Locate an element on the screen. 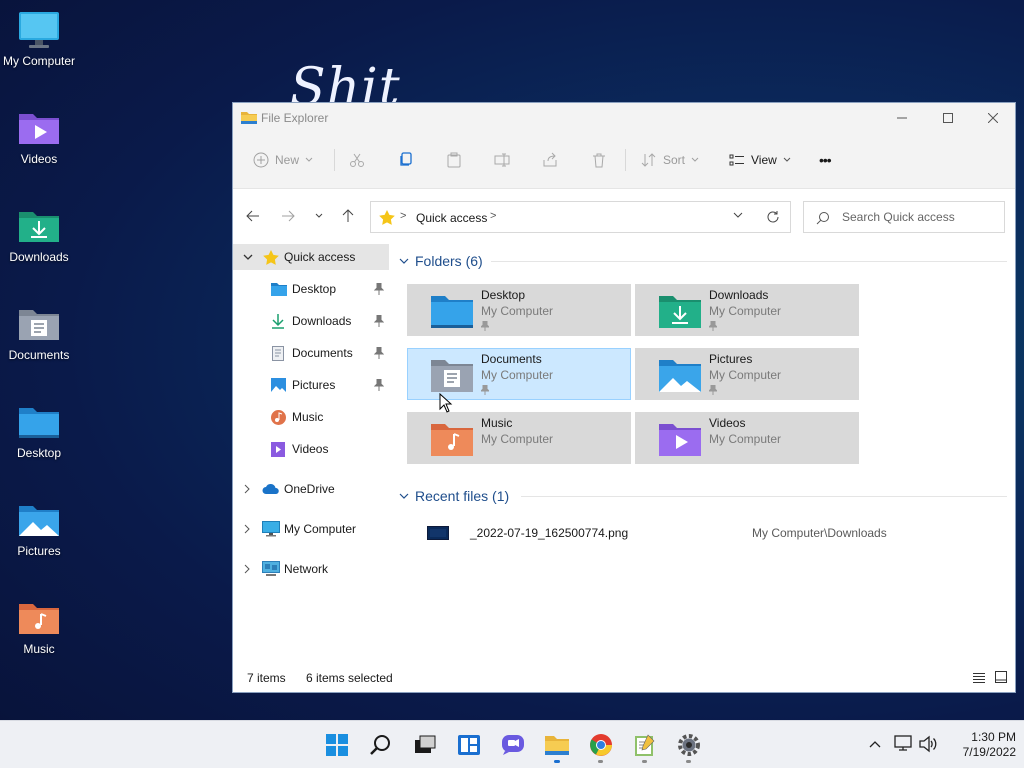  downloads-folder-icon is located at coordinates (39, 227).